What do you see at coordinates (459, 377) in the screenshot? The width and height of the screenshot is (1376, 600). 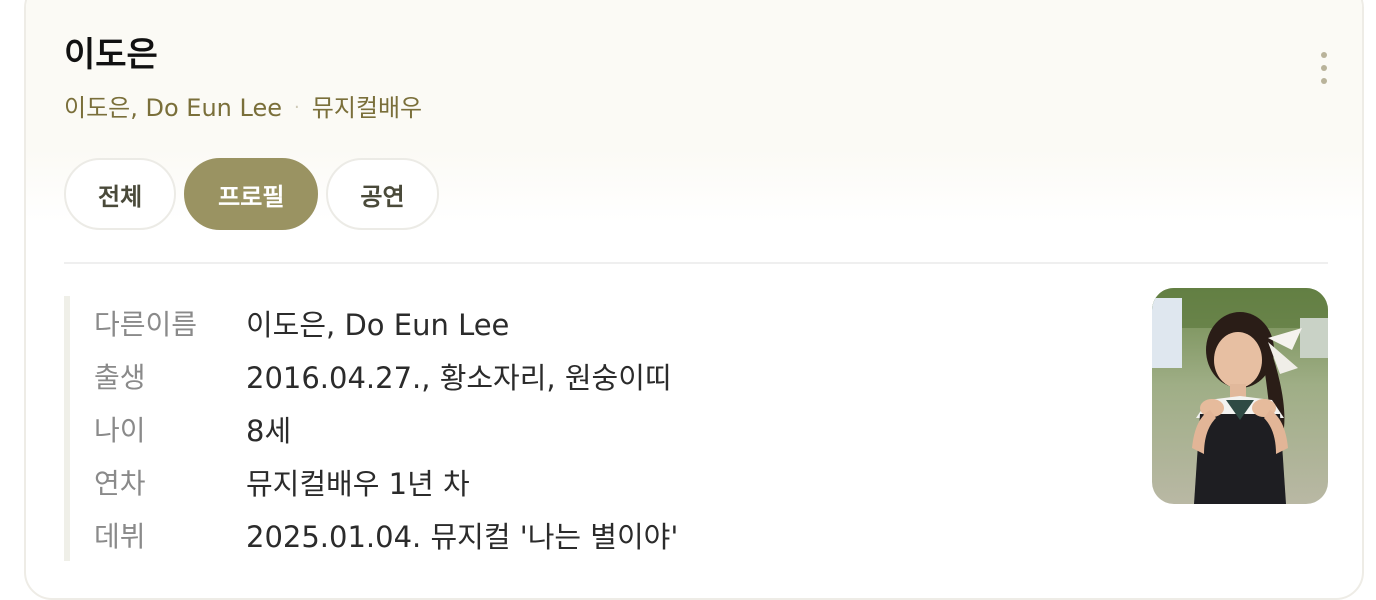 I see `info-value: 2016.04.27., 황소자리, 원숭이띠` at bounding box center [459, 377].